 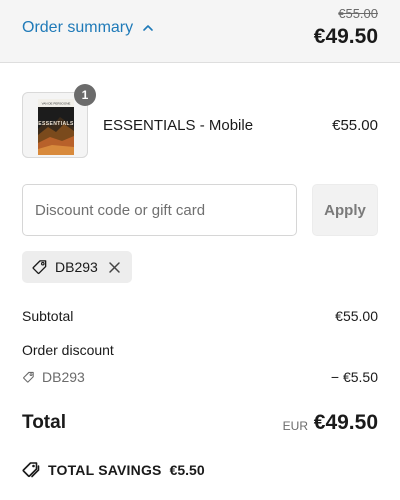 What do you see at coordinates (345, 422) in the screenshot?
I see `total-value: €49.50` at bounding box center [345, 422].